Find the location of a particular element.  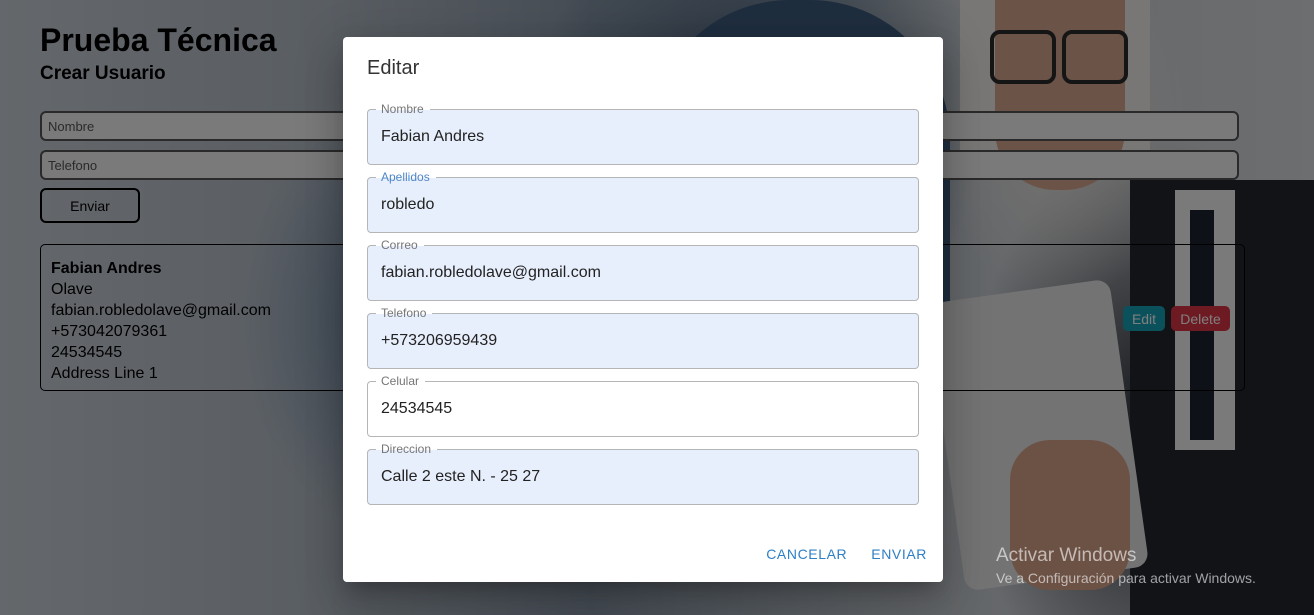

direccion-edit-input is located at coordinates (643, 477).